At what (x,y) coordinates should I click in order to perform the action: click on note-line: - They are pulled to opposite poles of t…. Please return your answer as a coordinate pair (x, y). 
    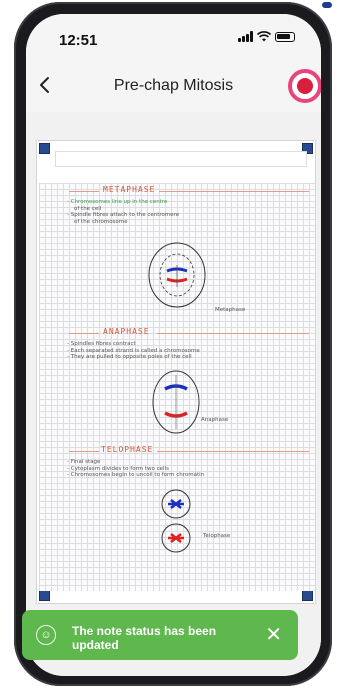
    Looking at the image, I should click on (129, 357).